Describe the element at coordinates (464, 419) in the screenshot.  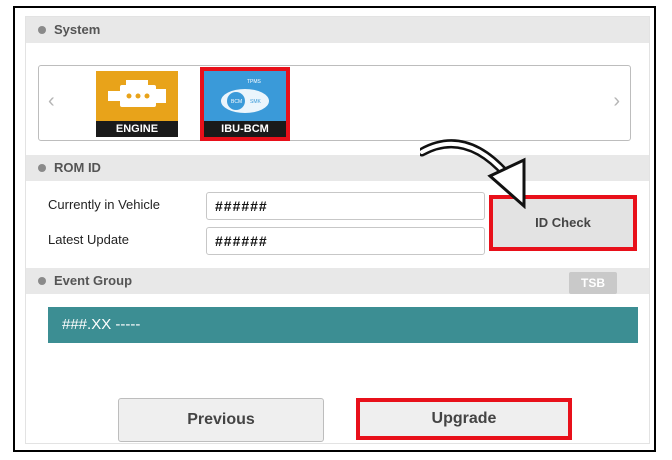
I see `upgrade-button: Upgrade` at that location.